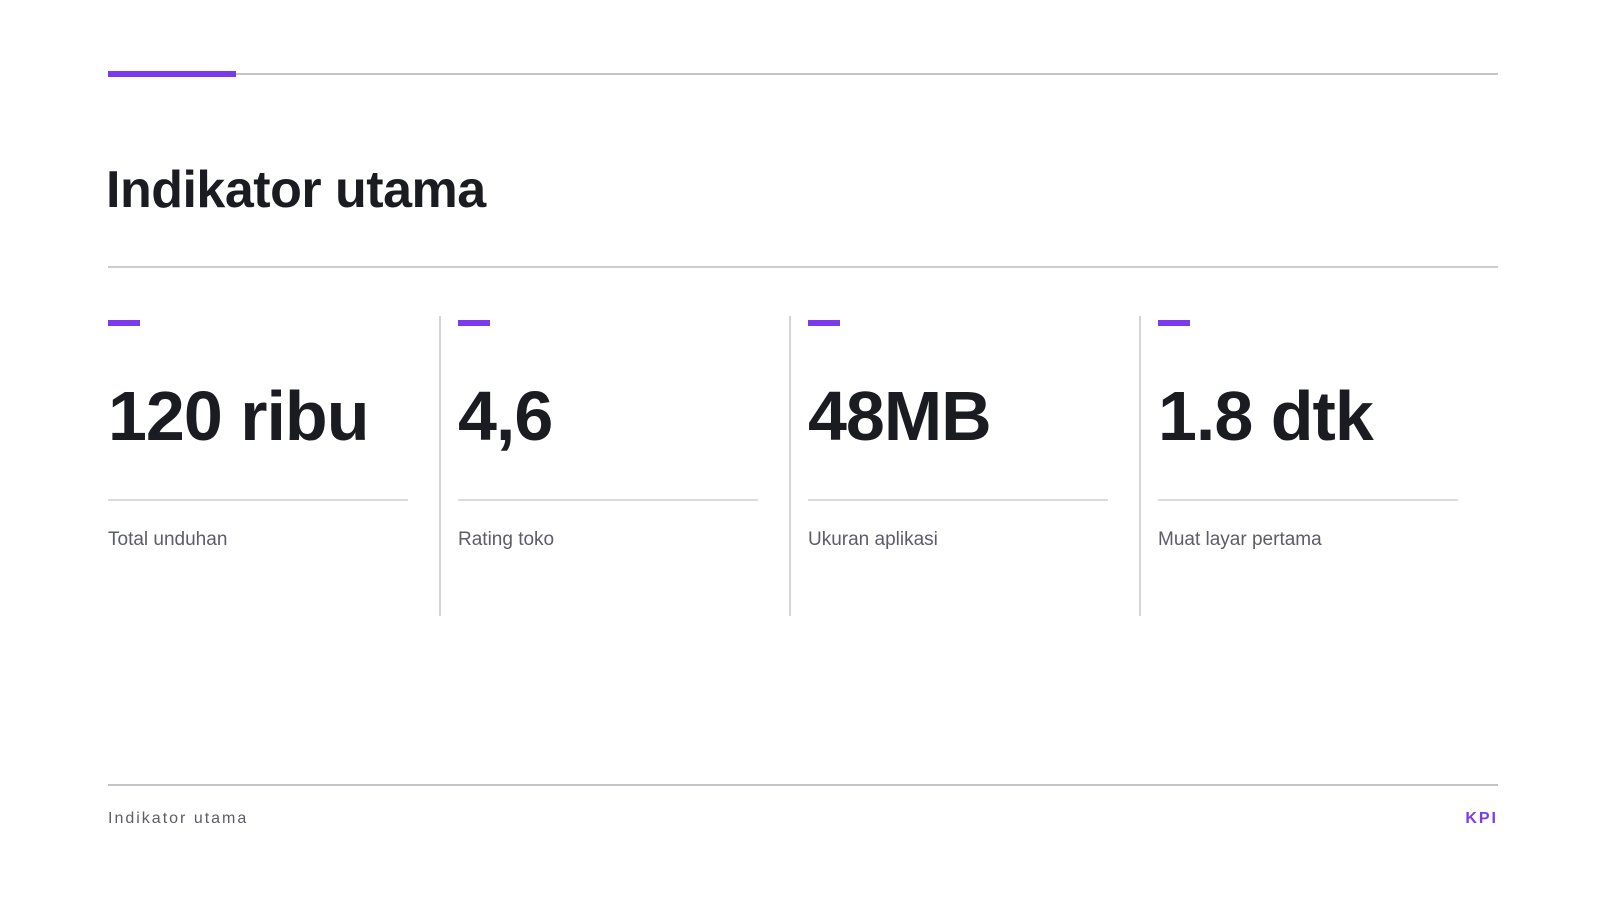 The width and height of the screenshot is (1598, 900). Describe the element at coordinates (958, 466) in the screenshot. I see `kpi-card-app-size: 48MB Ukuran aplikasi` at that location.